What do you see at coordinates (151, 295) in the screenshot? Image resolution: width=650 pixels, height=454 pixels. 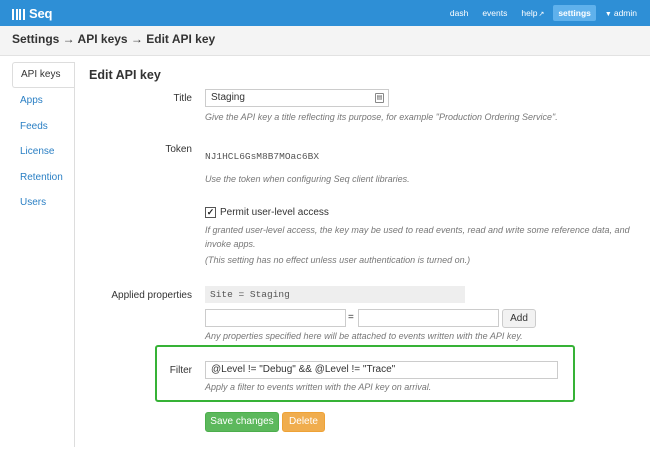 I see `applied-properties-label: Applied properties` at bounding box center [151, 295].